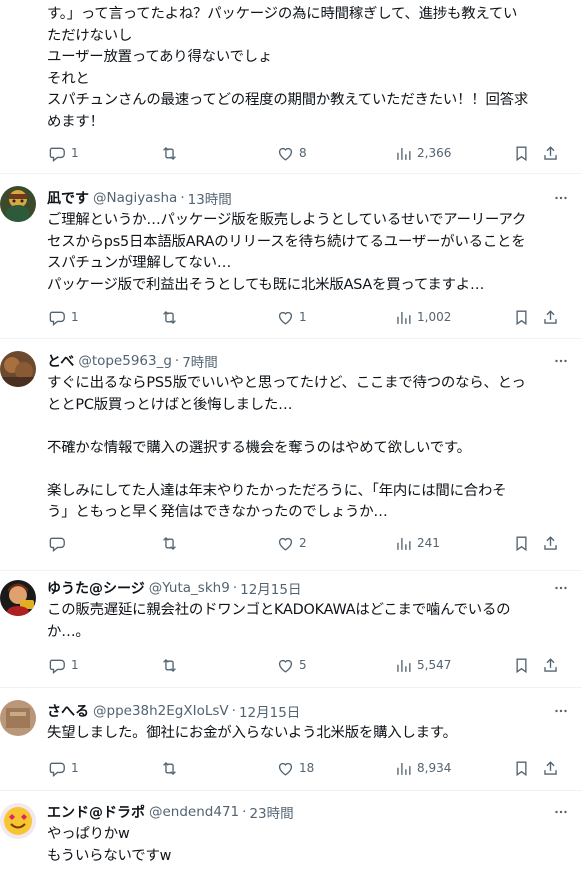 The height and width of the screenshot is (874, 582). Describe the element at coordinates (291, 543) in the screenshot. I see `like-button: 2` at that location.